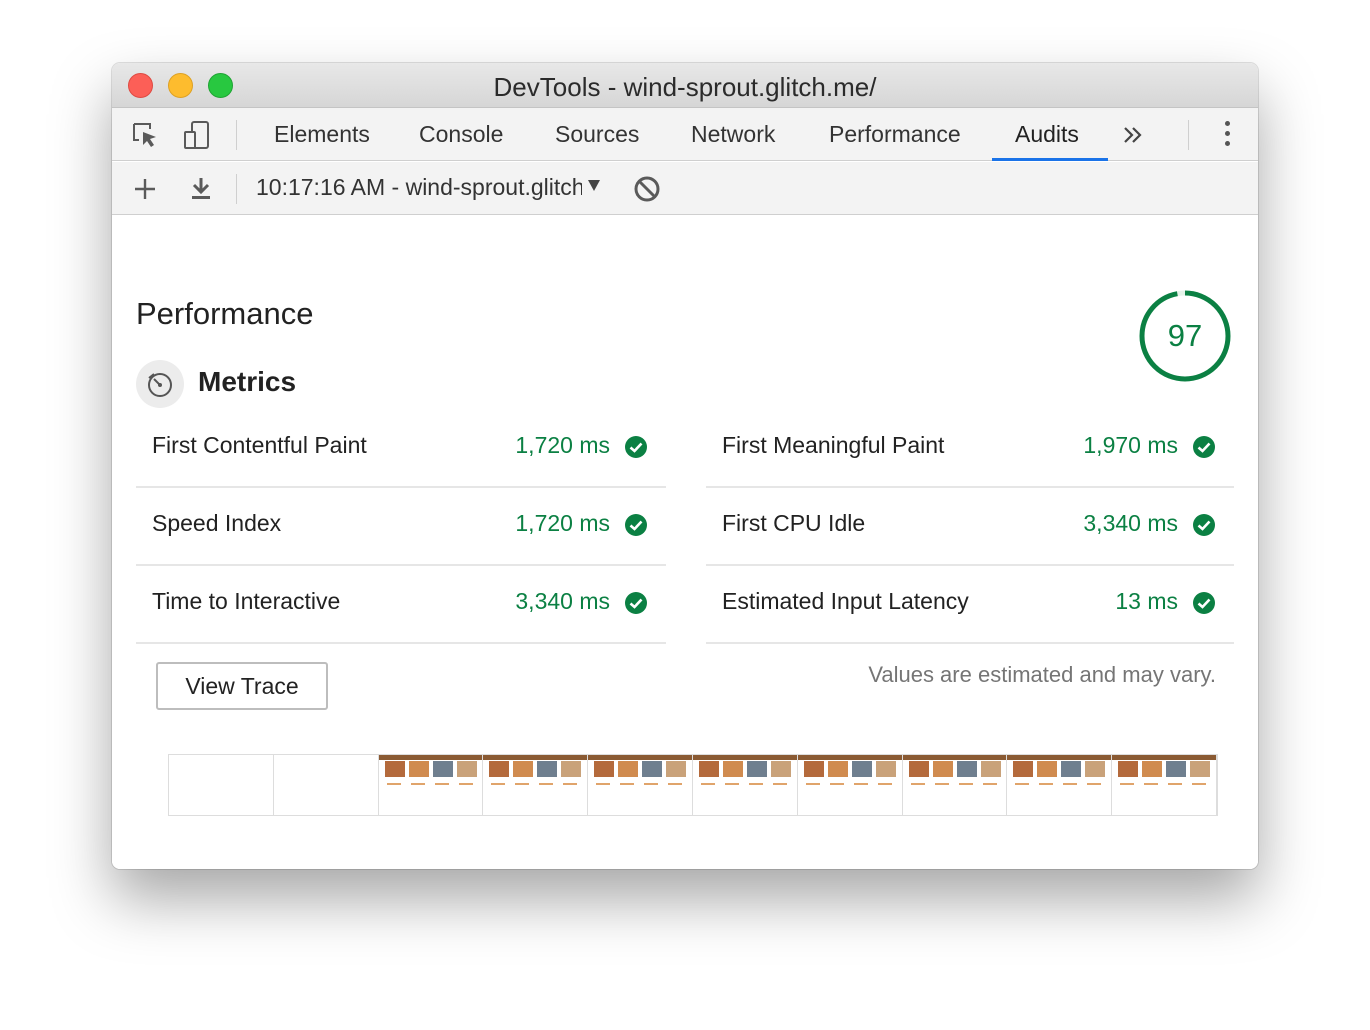 Image resolution: width=1370 pixels, height=1030 pixels. I want to click on download-icon, so click(201, 189).